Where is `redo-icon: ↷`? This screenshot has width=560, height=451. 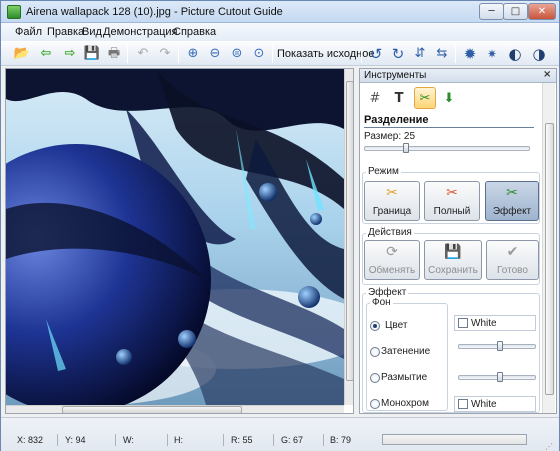
redo-icon: ↷ is located at coordinates (165, 54).